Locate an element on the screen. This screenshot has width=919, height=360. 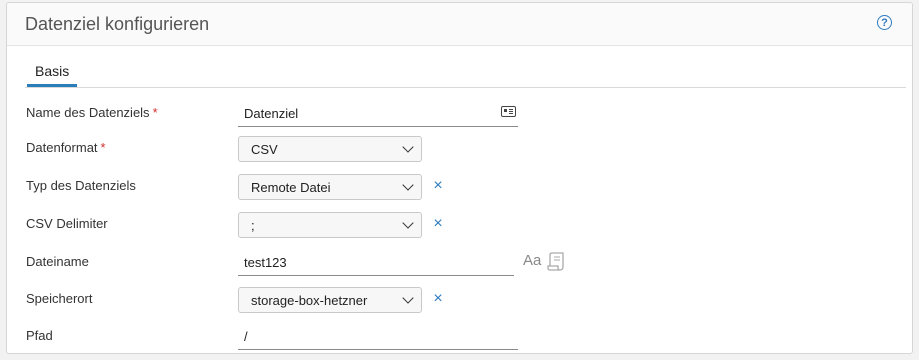
type-label: Typ des Datenziels is located at coordinates (81, 185).